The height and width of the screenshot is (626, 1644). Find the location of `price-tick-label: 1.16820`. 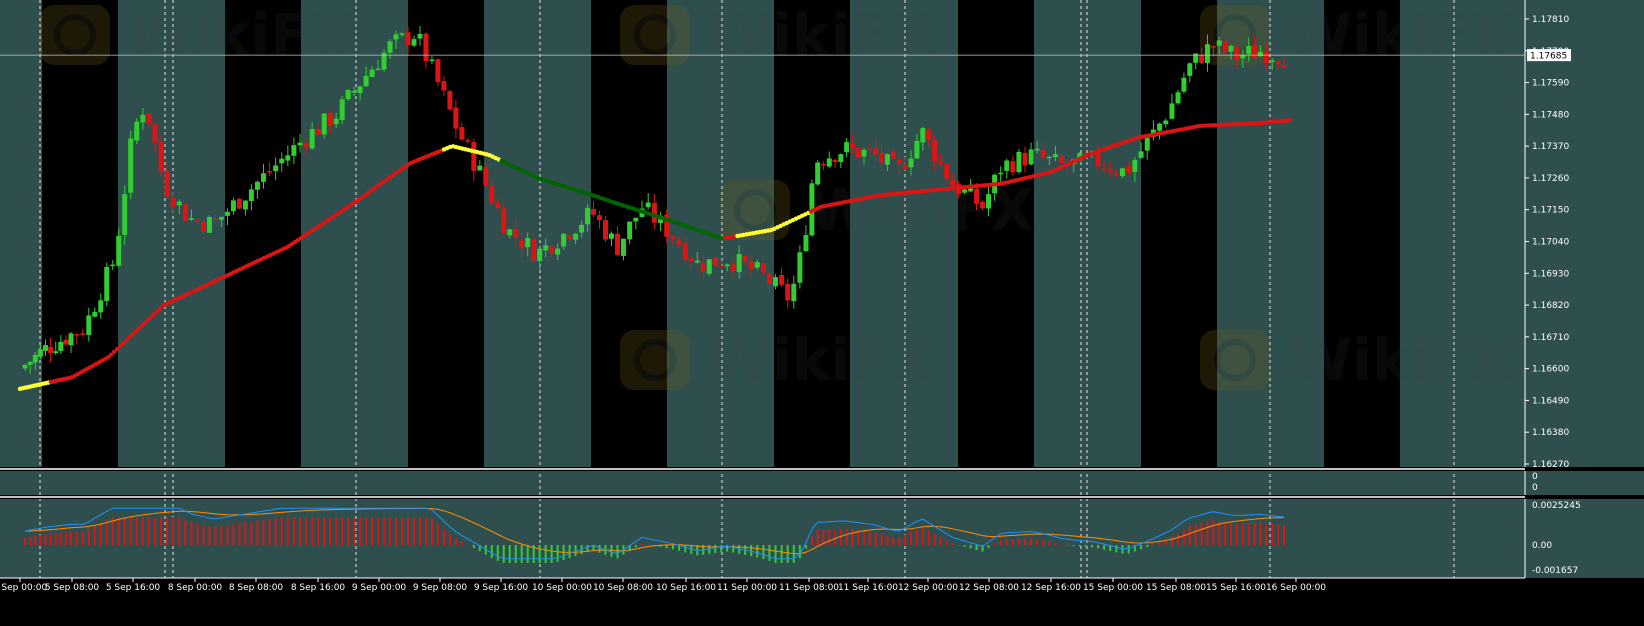

price-tick-label: 1.16820 is located at coordinates (1550, 306).